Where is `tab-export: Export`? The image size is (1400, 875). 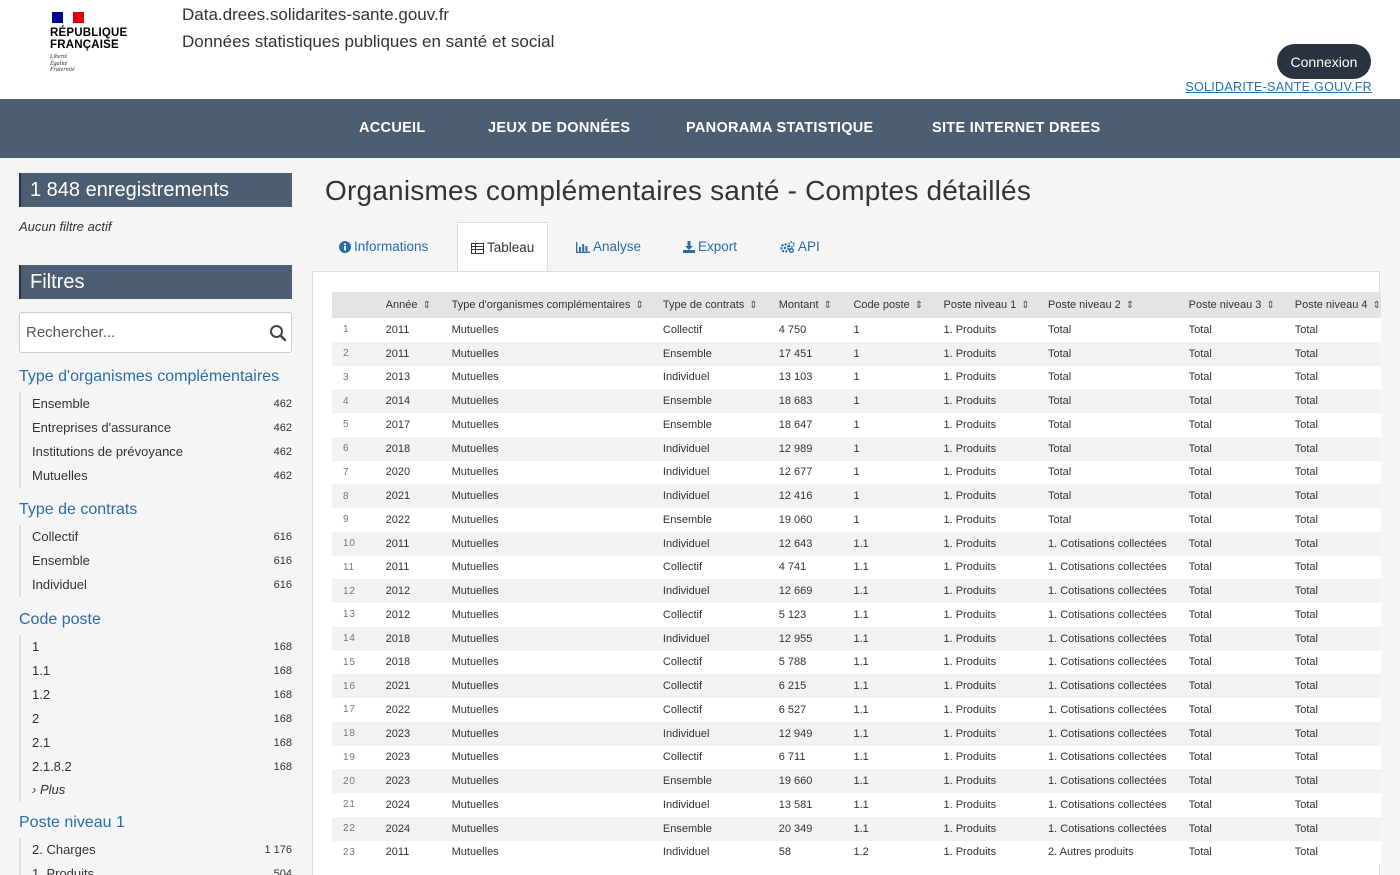
tab-export: Export is located at coordinates (710, 247).